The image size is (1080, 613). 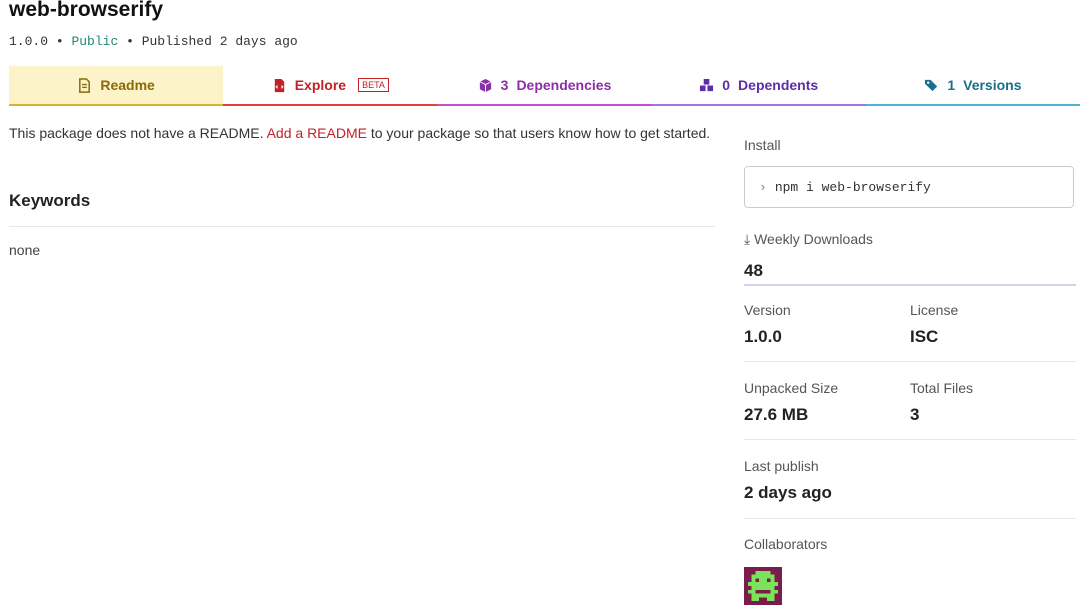 I want to click on versions-count: 1, so click(x=951, y=85).